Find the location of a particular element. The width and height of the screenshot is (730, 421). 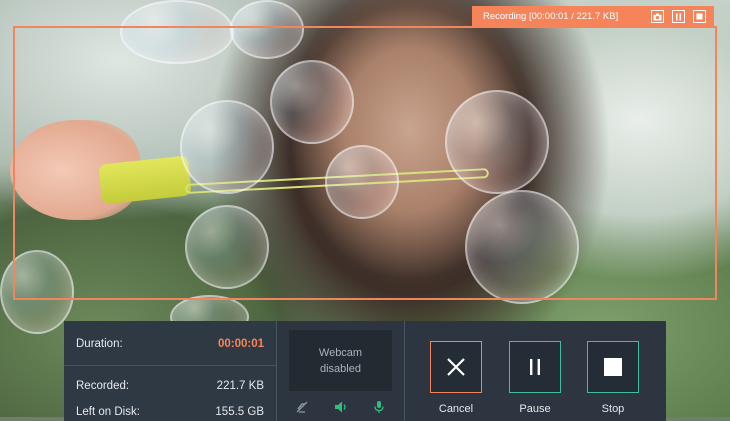

webcam-section: Webcam disabled is located at coordinates (341, 371).